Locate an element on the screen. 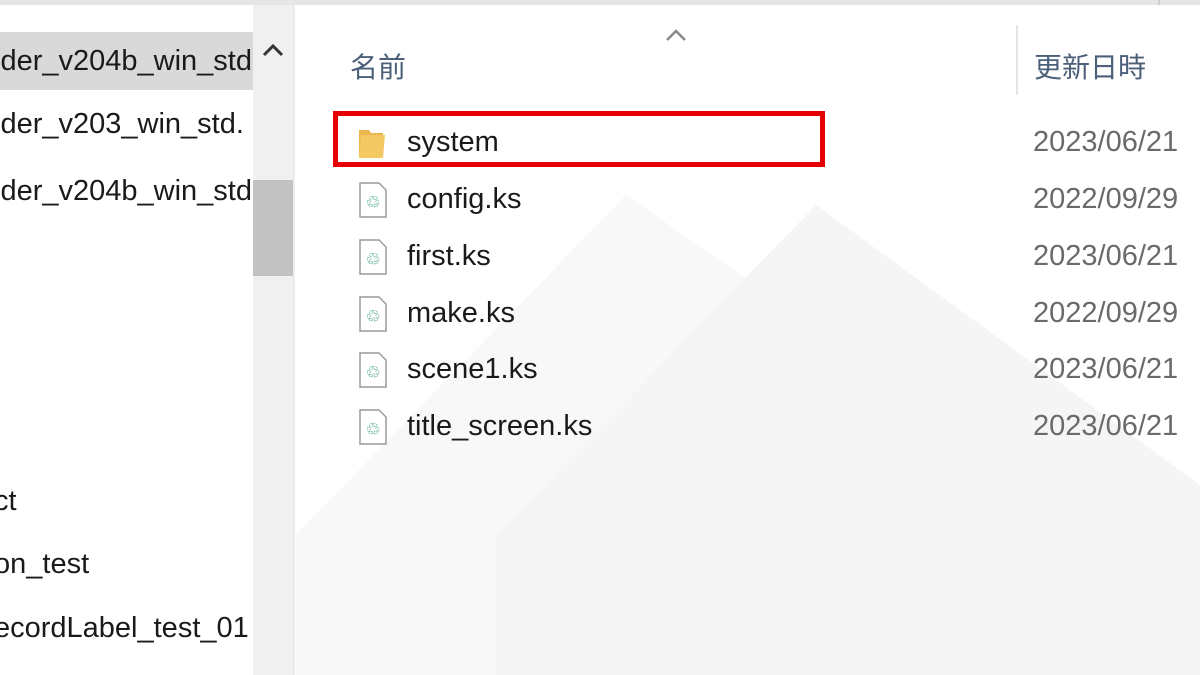 The width and height of the screenshot is (1200, 675). nav-item-folder-1: lder_v204b_win_std is located at coordinates (126, 61).